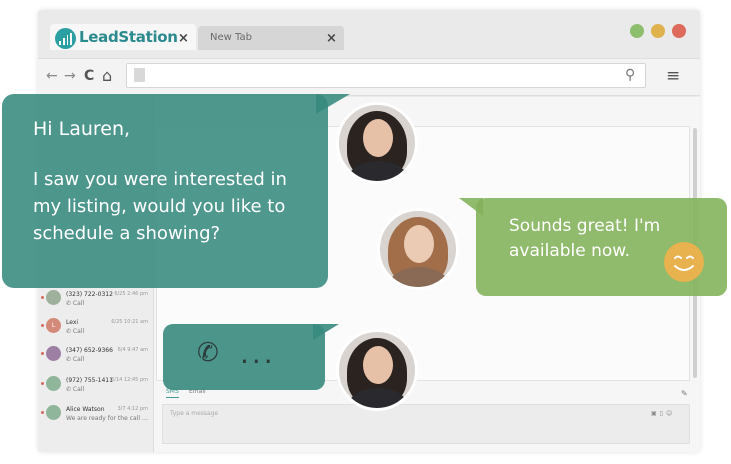 This screenshot has height=464, width=731. Describe the element at coordinates (53, 325) in the screenshot. I see `avatar: L` at that location.